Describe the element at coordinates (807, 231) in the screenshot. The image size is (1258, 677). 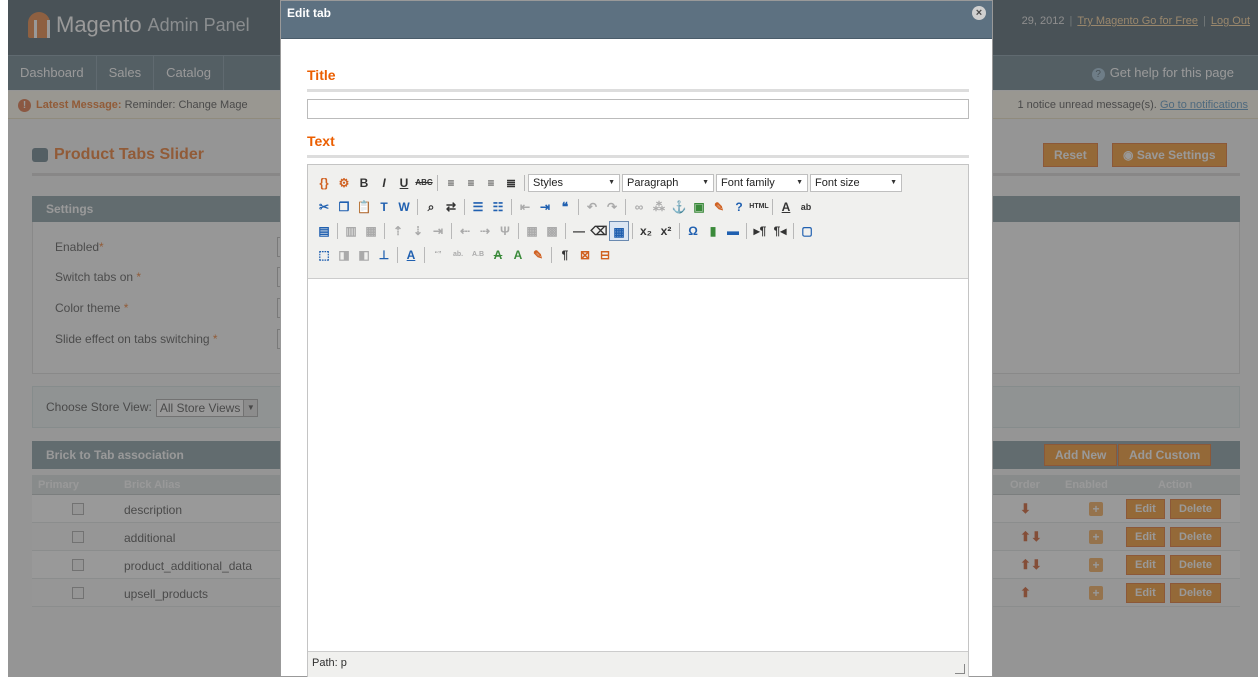
I see `fullscreen-icon: ▢` at that location.